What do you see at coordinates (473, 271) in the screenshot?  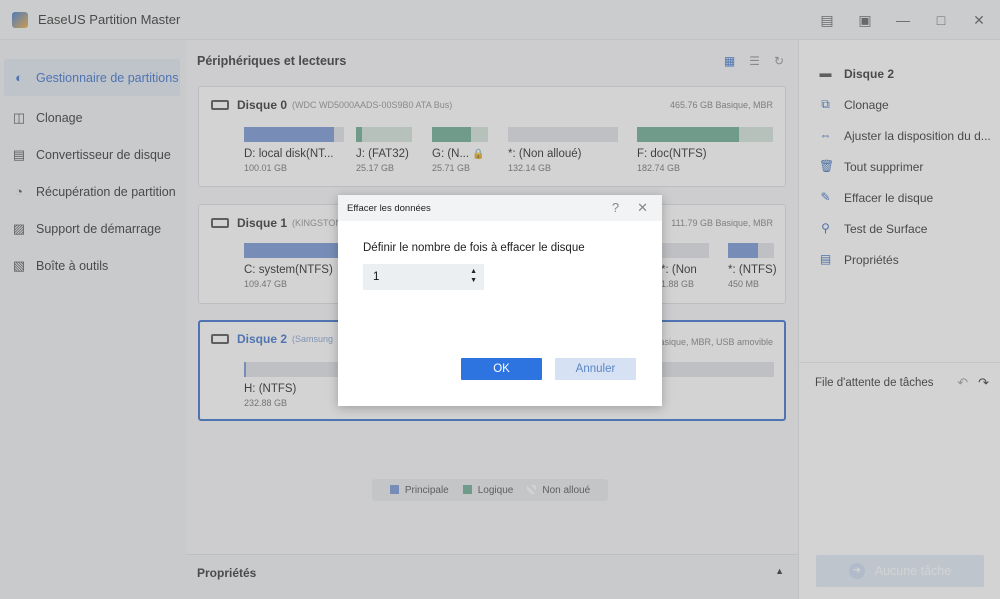 I see `increment-icon: ▲` at bounding box center [473, 271].